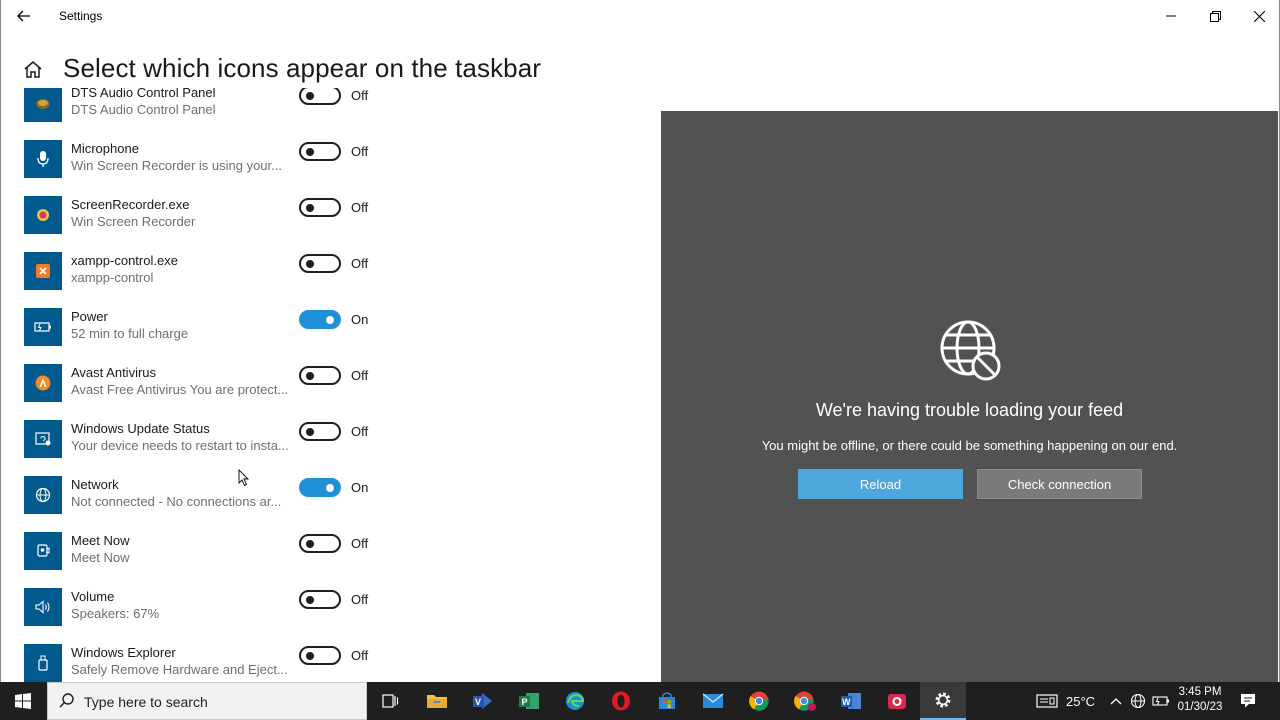 This screenshot has width=1280, height=720. What do you see at coordinates (302, 68) in the screenshot?
I see `page-title: Select which icons appear on the taskbar` at bounding box center [302, 68].